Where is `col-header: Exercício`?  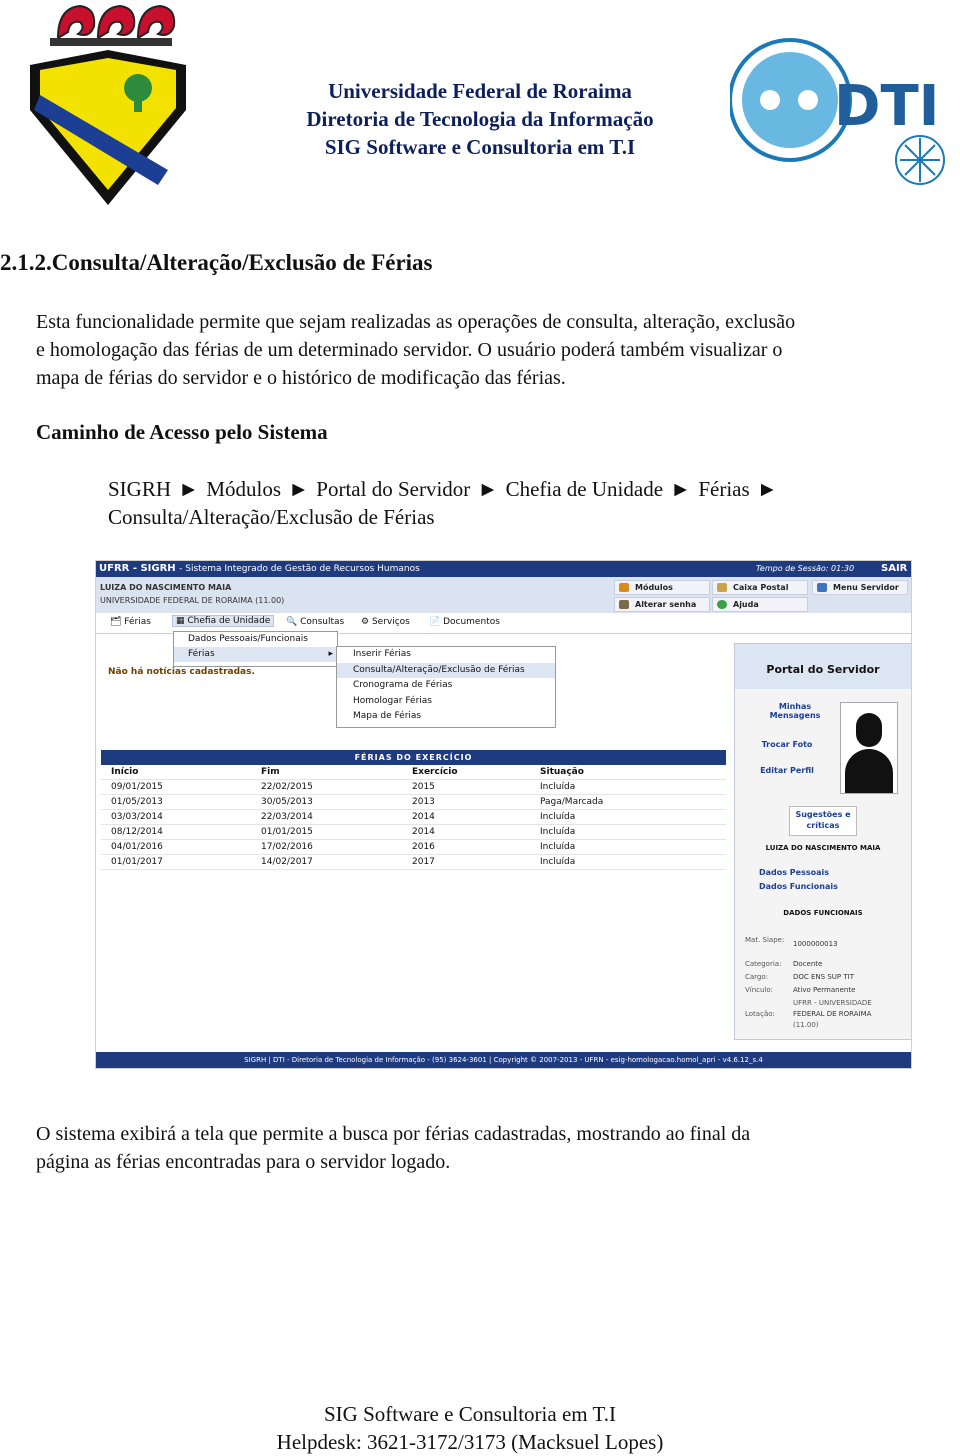
col-header: Exercício is located at coordinates (435, 772).